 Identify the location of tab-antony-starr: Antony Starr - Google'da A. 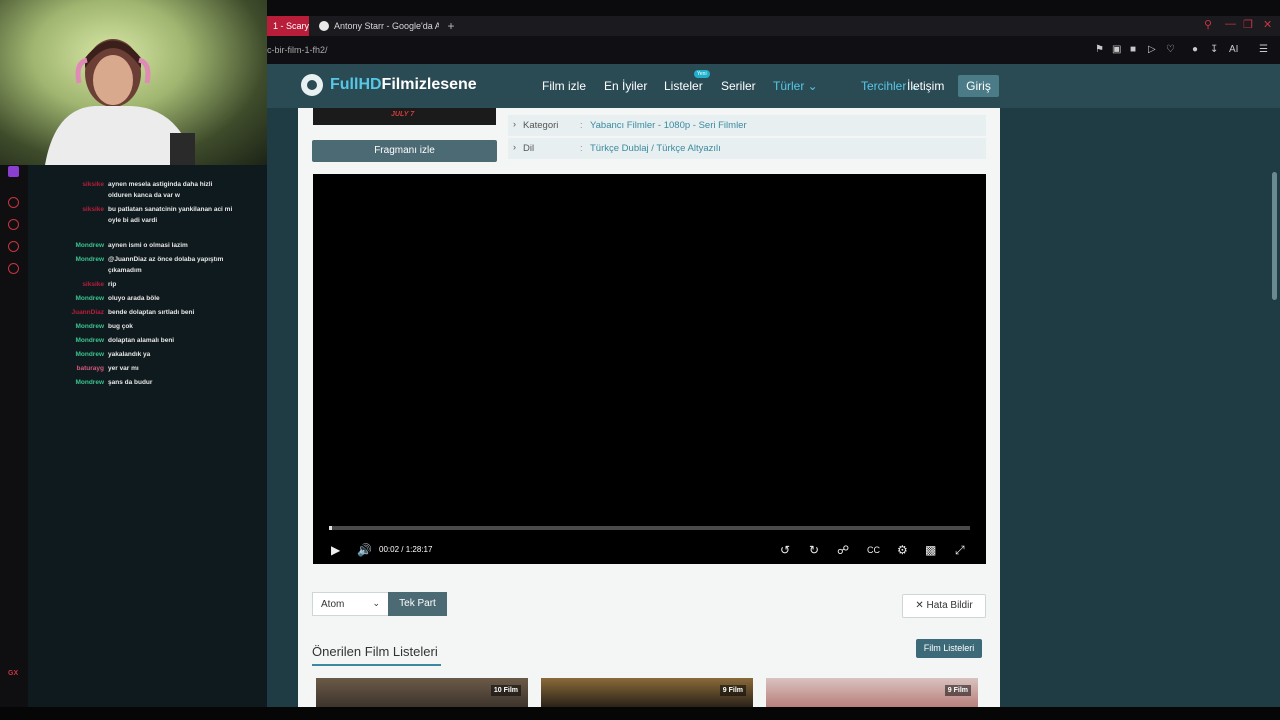
(376, 26).